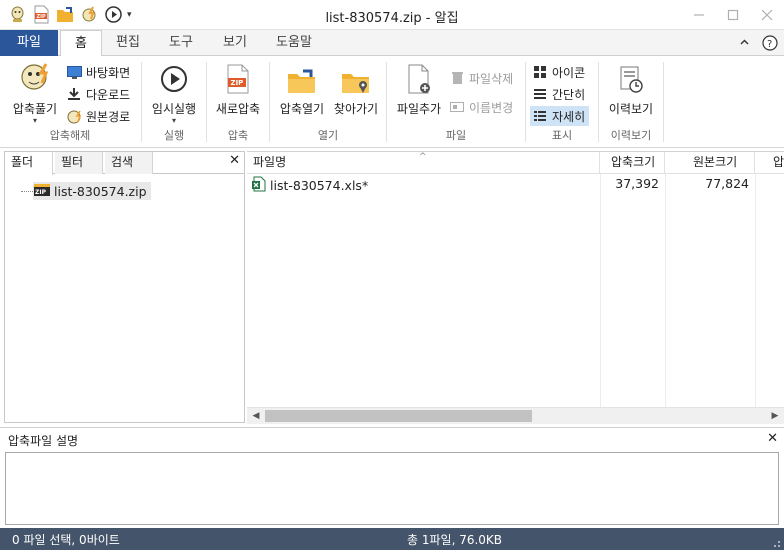 The width and height of the screenshot is (784, 550). I want to click on view-details-button: 자세히, so click(560, 116).